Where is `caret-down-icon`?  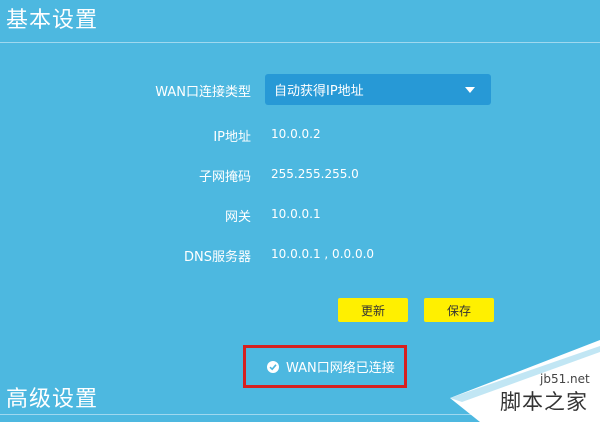 caret-down-icon is located at coordinates (470, 90).